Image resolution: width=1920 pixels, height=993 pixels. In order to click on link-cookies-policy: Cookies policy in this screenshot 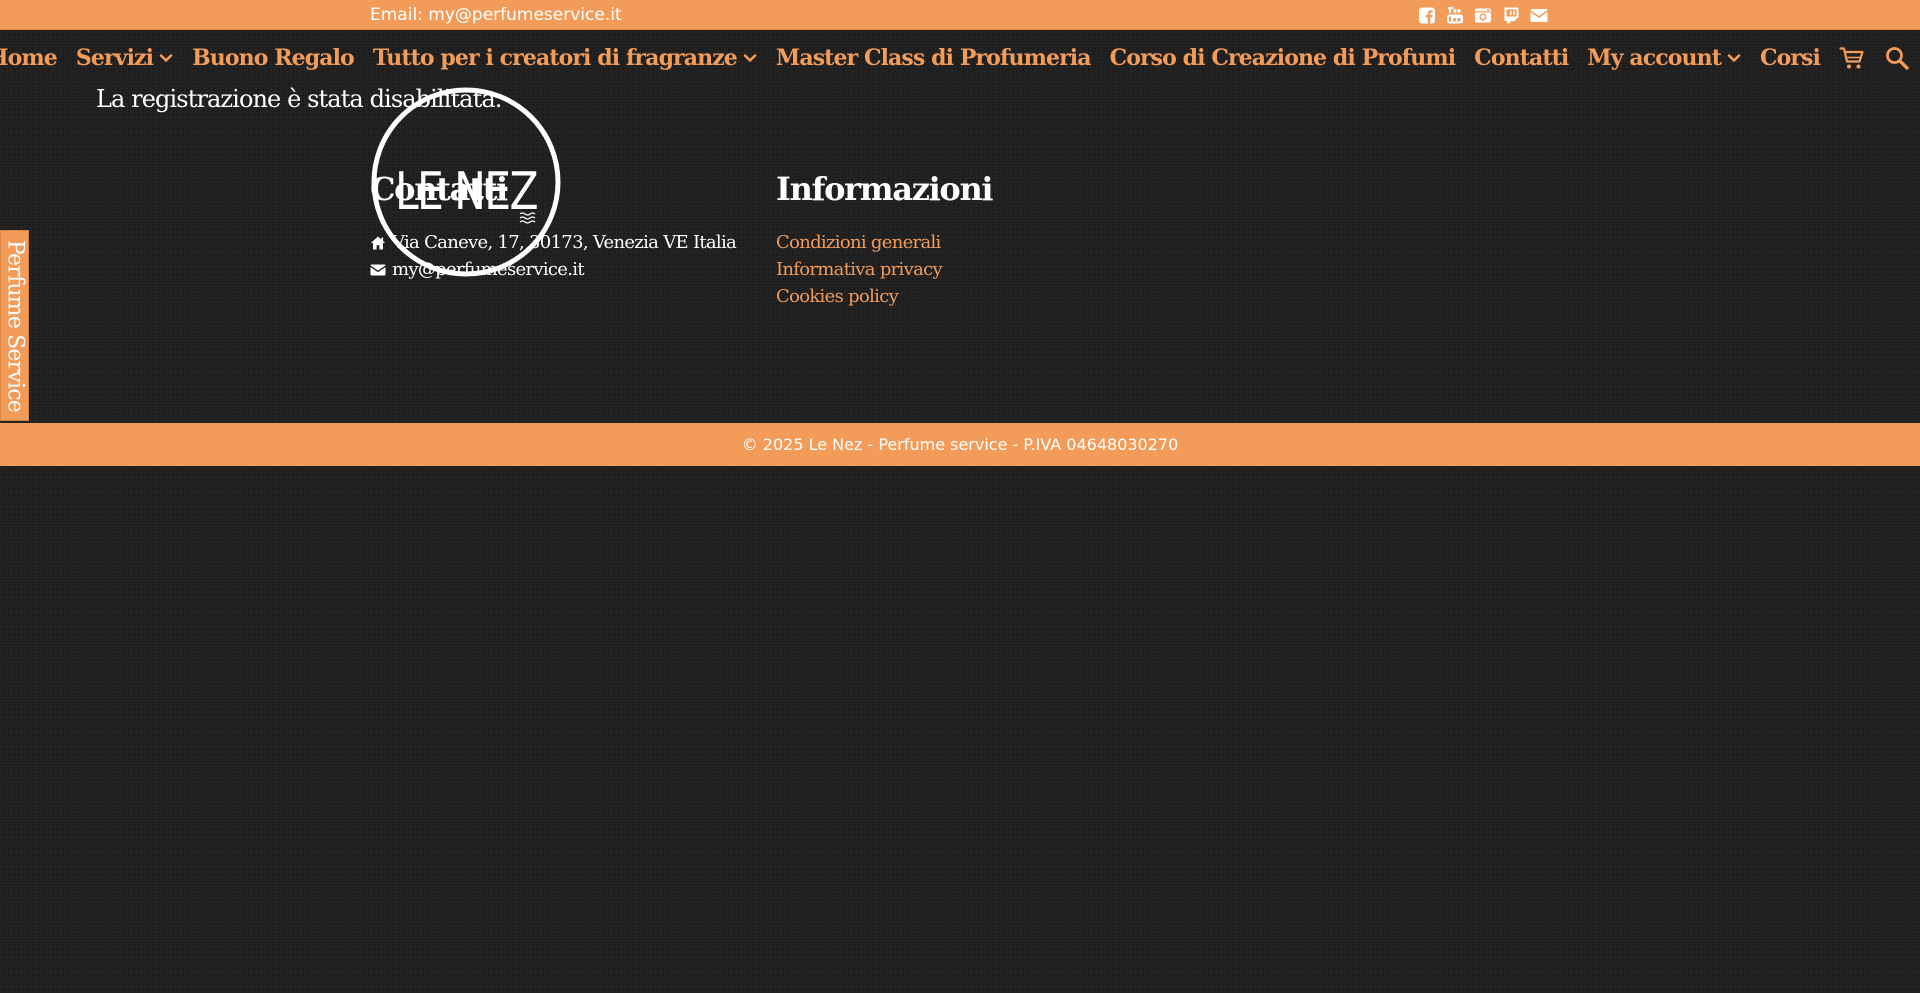, I will do `click(837, 296)`.